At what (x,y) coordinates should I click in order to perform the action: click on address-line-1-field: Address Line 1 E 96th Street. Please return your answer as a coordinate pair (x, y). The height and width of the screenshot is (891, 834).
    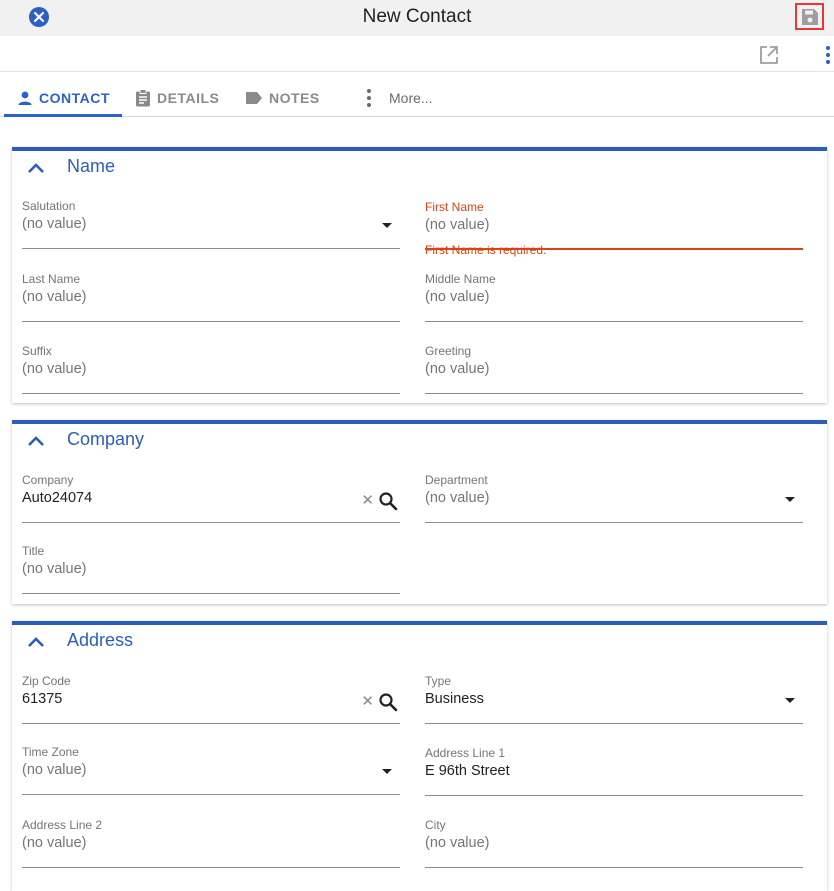
    Looking at the image, I should click on (614, 771).